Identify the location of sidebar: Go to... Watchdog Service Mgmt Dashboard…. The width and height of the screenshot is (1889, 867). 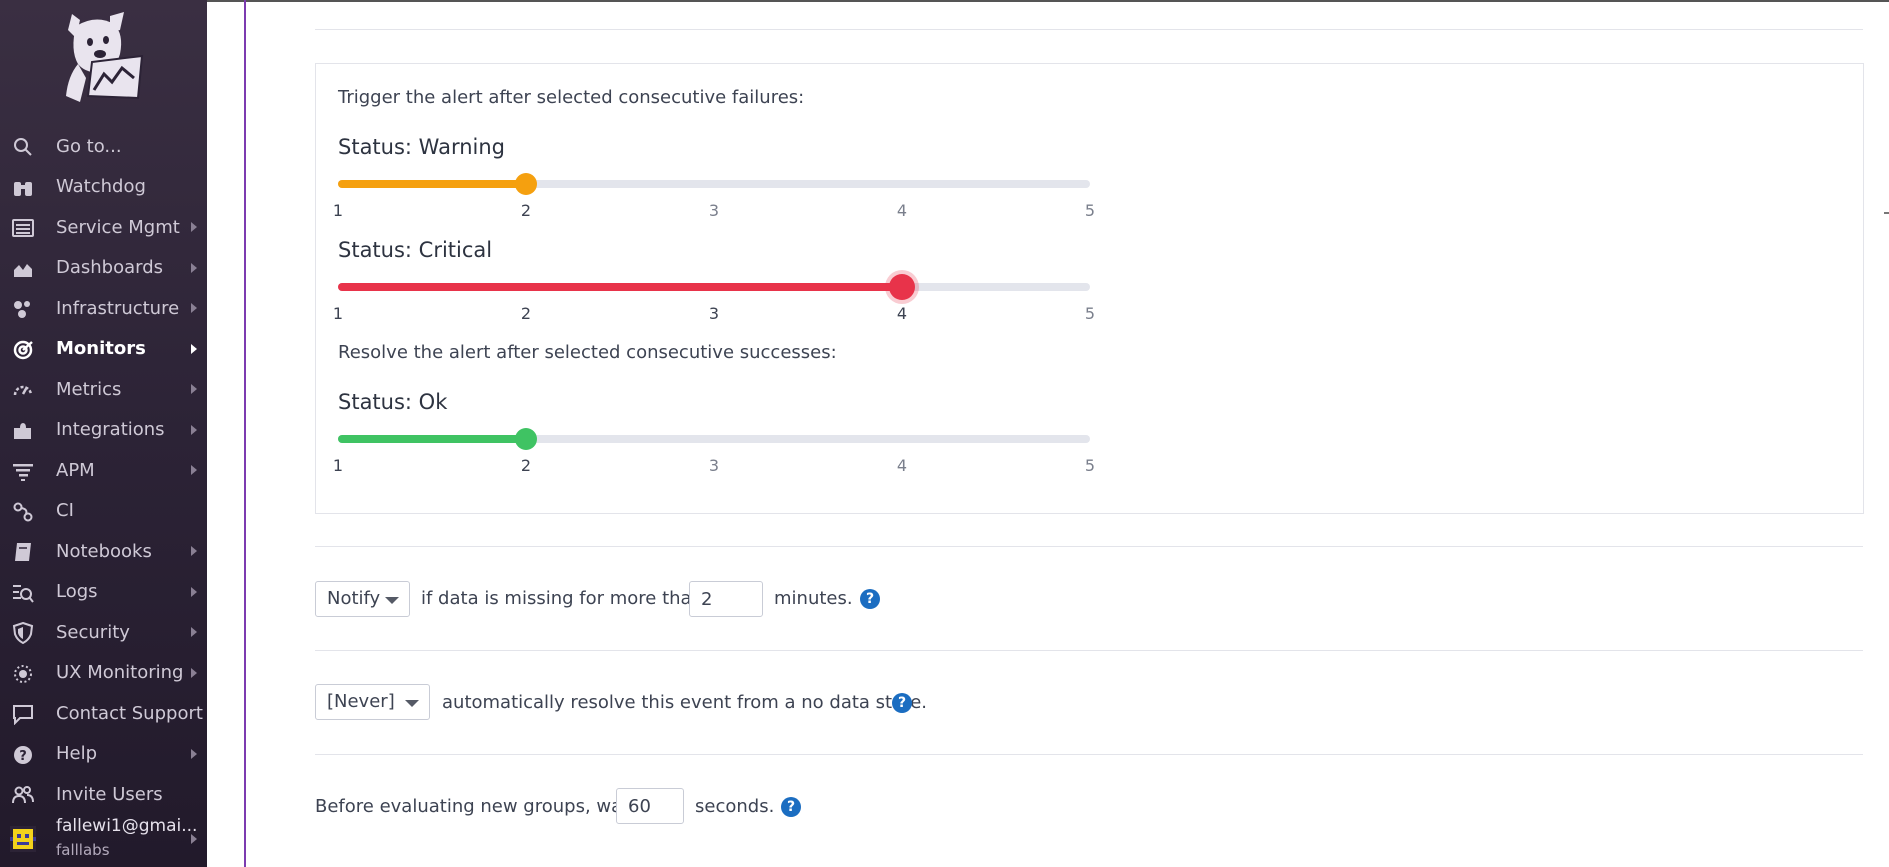
(103, 433).